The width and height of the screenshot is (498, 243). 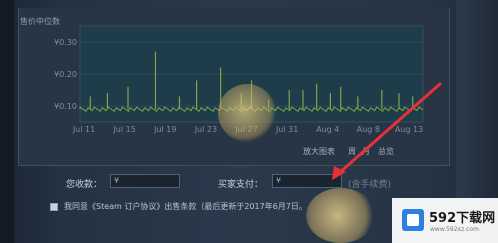 I want to click on logo-url: www.592xz.com, so click(x=454, y=229).